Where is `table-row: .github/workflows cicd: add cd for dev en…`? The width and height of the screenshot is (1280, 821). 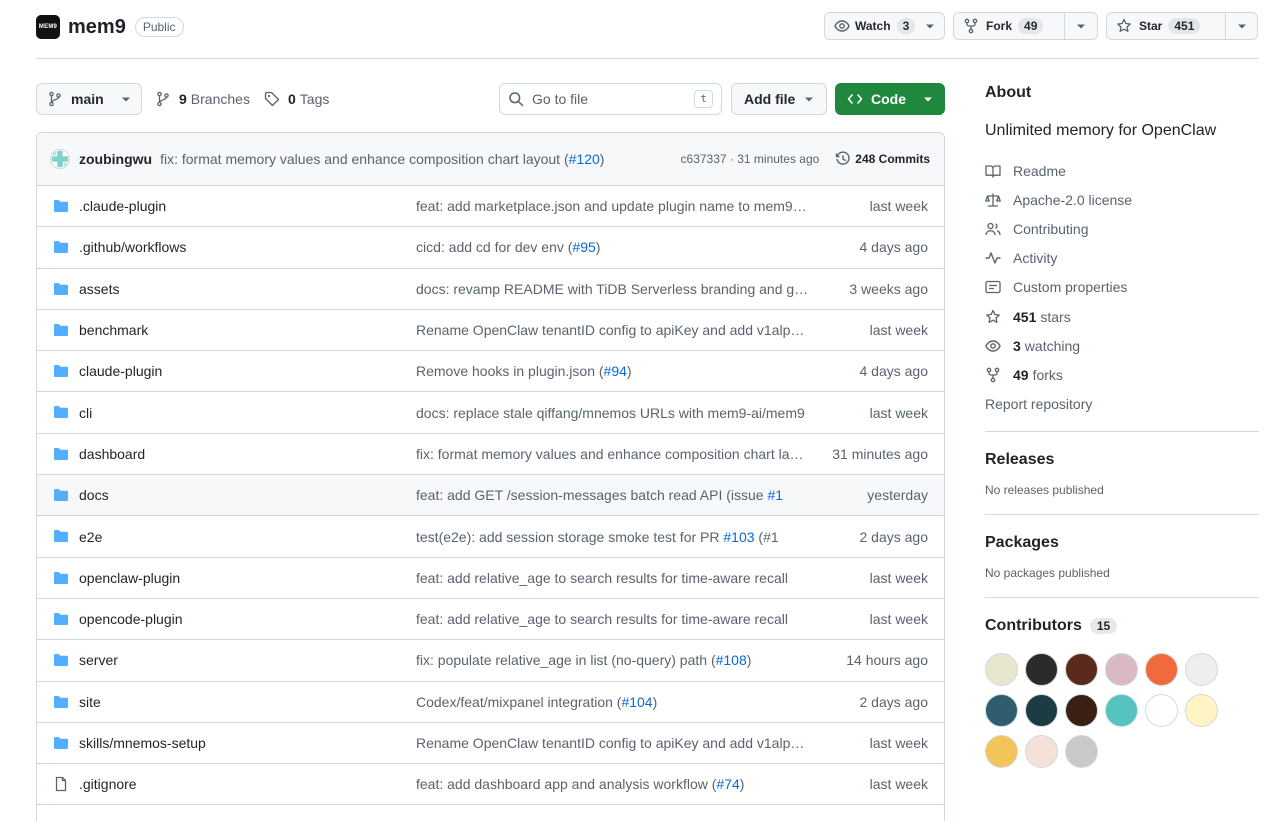 table-row: .github/workflows cicd: add cd for dev en… is located at coordinates (490, 248).